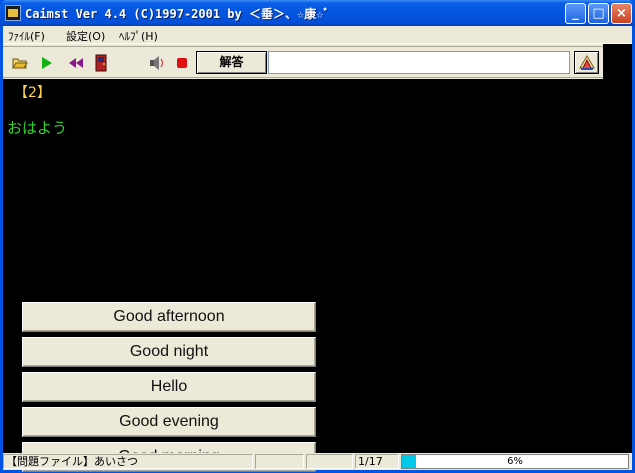 The width and height of the screenshot is (635, 473). Describe the element at coordinates (617, 248) in the screenshot. I see `side-black-area` at that location.